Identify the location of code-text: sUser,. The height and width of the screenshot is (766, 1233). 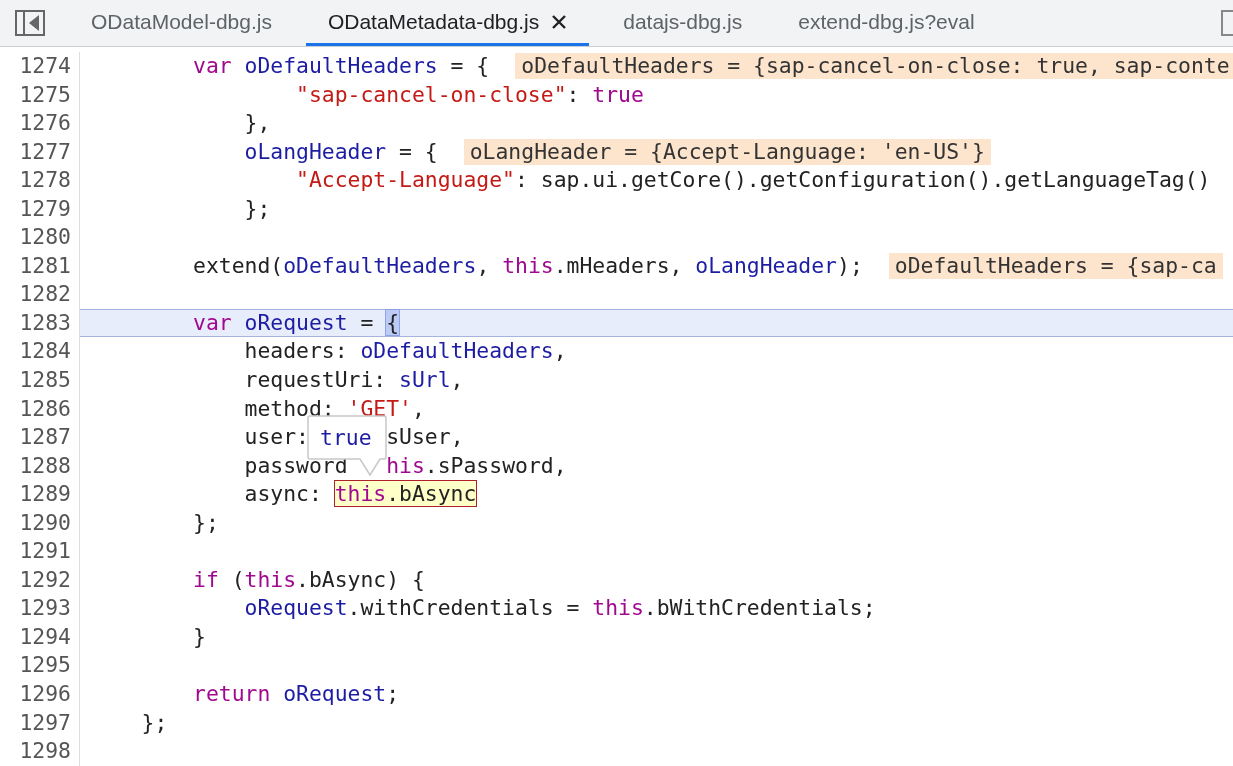
(425, 437).